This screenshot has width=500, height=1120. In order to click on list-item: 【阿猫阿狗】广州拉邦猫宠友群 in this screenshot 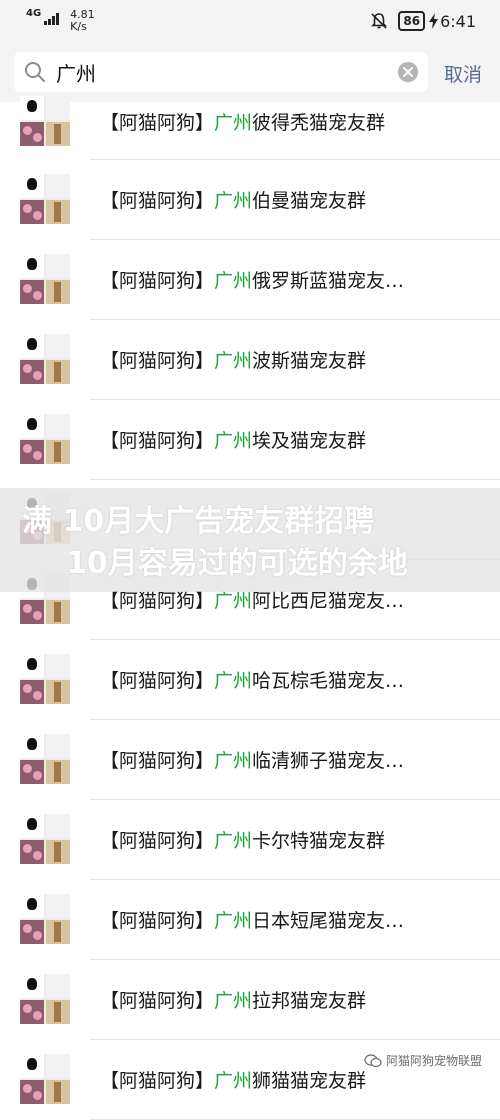, I will do `click(250, 1000)`.